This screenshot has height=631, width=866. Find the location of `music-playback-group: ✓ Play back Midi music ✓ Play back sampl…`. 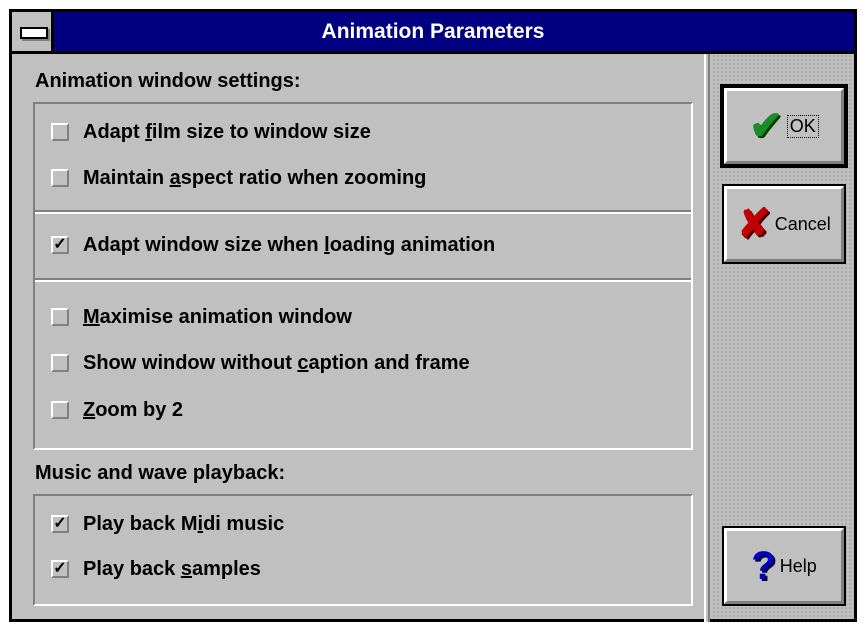

music-playback-group: ✓ Play back Midi music ✓ Play back sampl… is located at coordinates (363, 550).